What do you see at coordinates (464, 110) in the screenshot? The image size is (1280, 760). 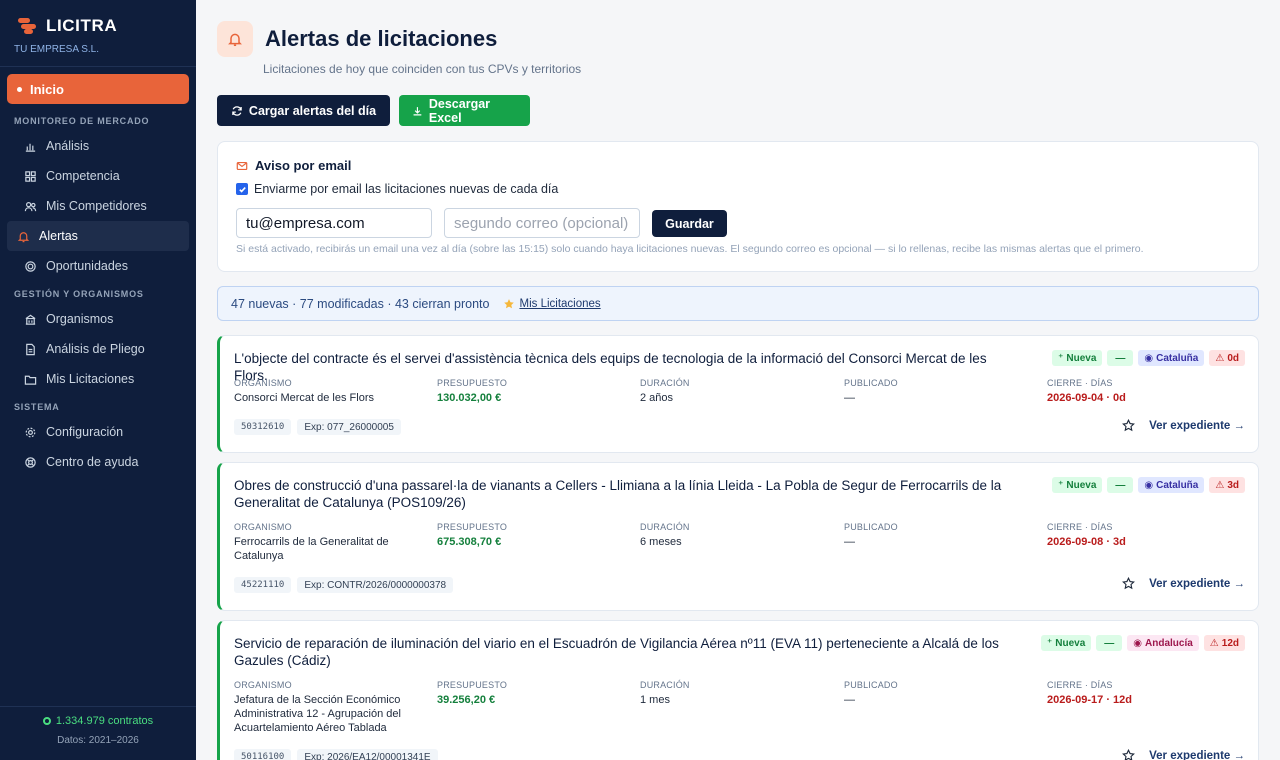 I see `download-excel-button: Descargar Excel` at bounding box center [464, 110].